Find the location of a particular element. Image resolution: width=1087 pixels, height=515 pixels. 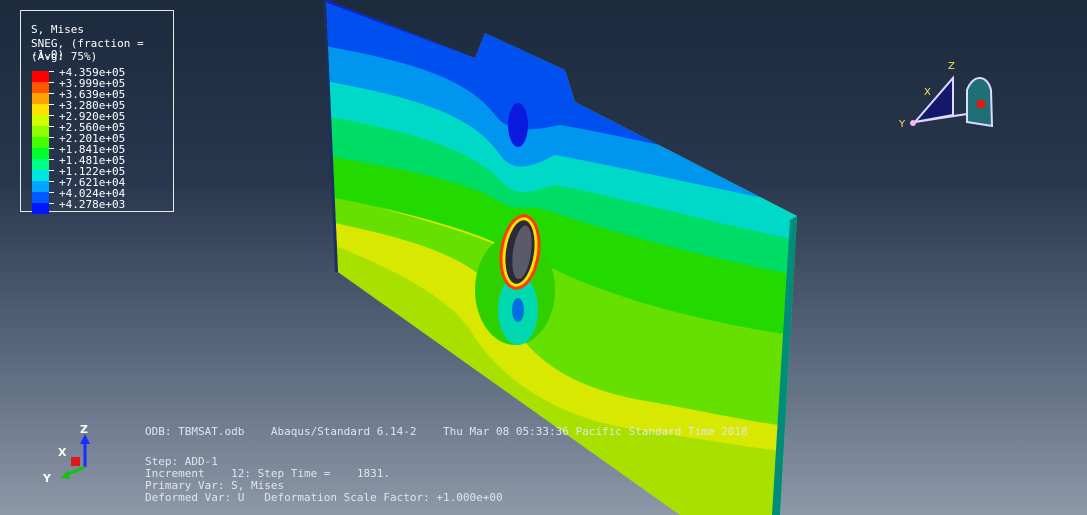

triad-z-label: Z is located at coordinates (84, 429).